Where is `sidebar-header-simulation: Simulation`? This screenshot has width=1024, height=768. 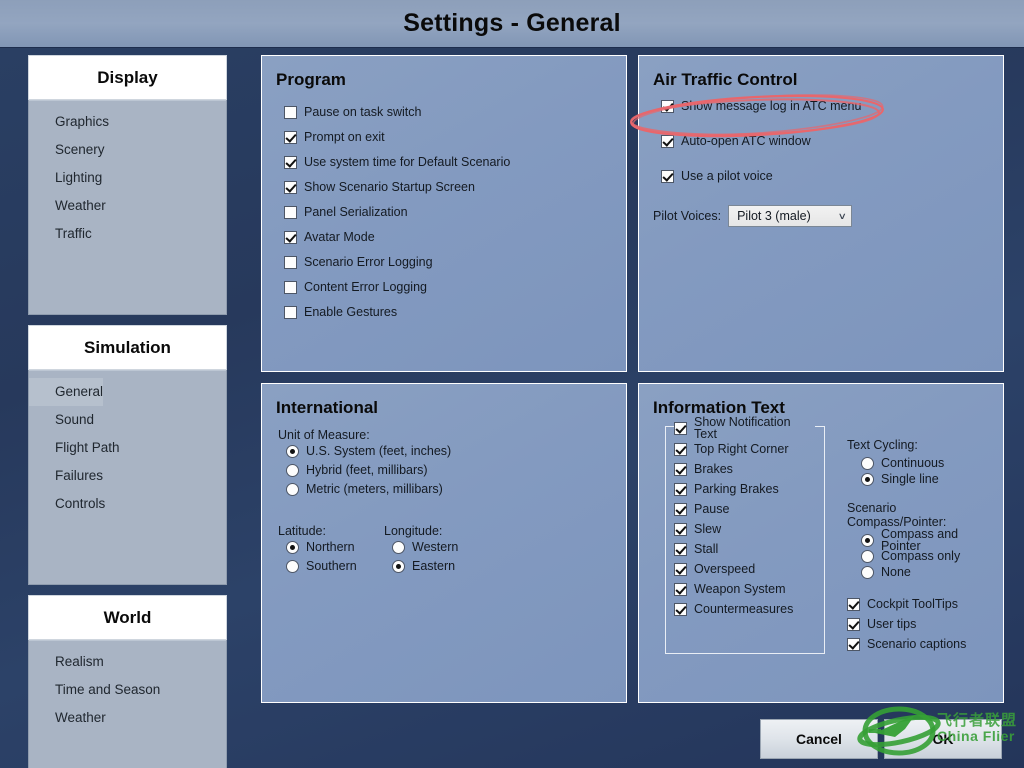
sidebar-header-simulation: Simulation is located at coordinates (127, 347).